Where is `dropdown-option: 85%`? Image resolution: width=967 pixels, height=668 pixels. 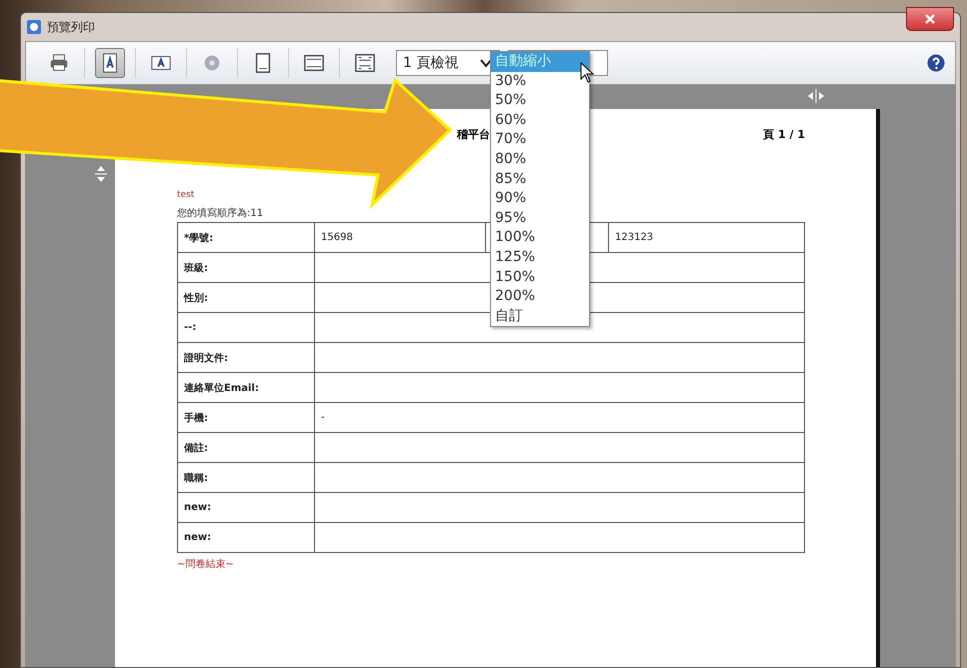 dropdown-option: 85% is located at coordinates (540, 180).